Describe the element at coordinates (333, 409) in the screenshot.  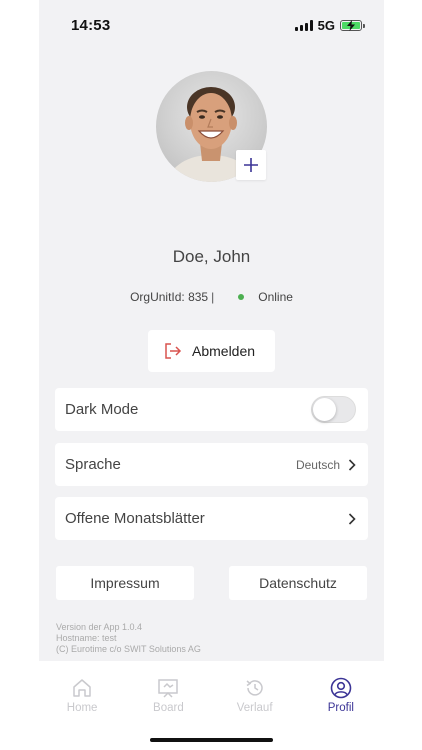
I see `dark-mode-toggle` at that location.